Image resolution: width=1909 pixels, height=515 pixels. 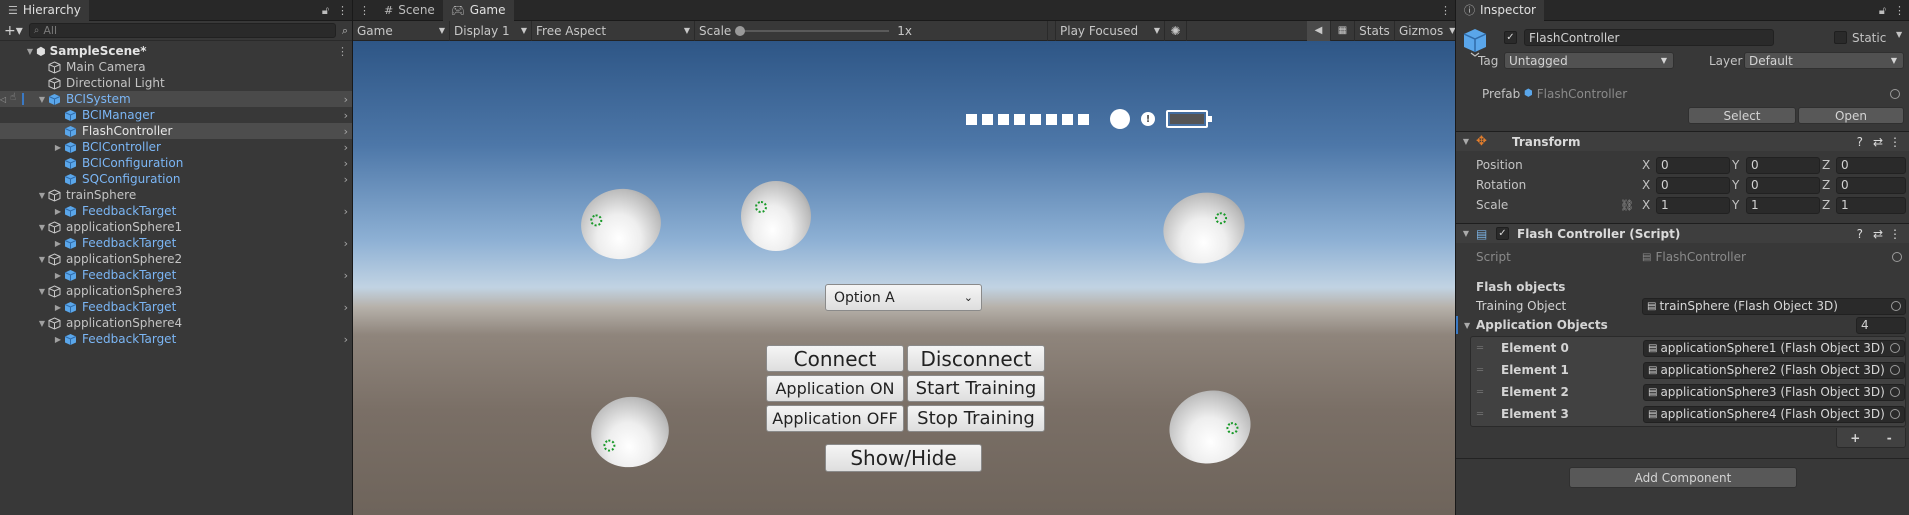 I want to click on play-mode-dropdown: Play Focused ▼, so click(x=1110, y=30).